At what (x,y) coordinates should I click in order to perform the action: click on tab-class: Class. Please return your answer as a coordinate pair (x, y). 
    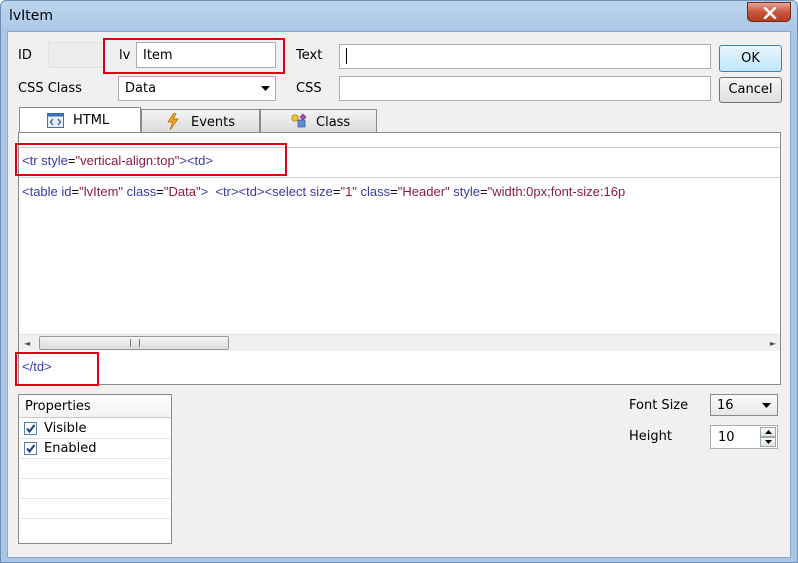
    Looking at the image, I should click on (318, 121).